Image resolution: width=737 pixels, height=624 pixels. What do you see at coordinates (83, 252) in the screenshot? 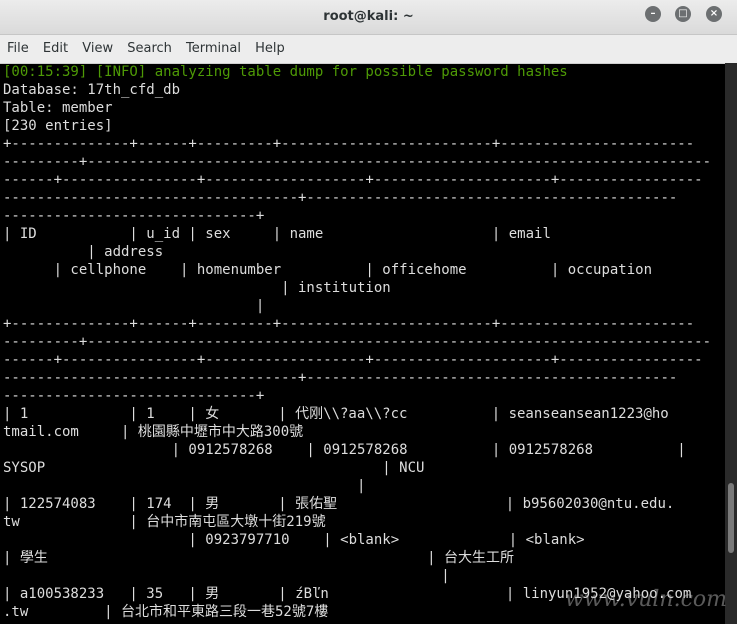
I see `terminal-line: | address` at bounding box center [83, 252].